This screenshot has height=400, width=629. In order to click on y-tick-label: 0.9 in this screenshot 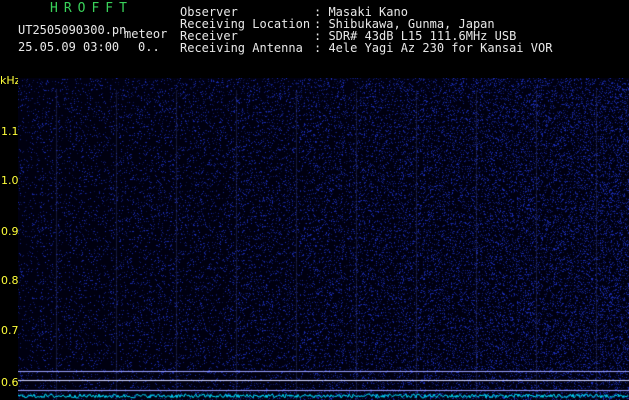, I will do `click(10, 231)`.